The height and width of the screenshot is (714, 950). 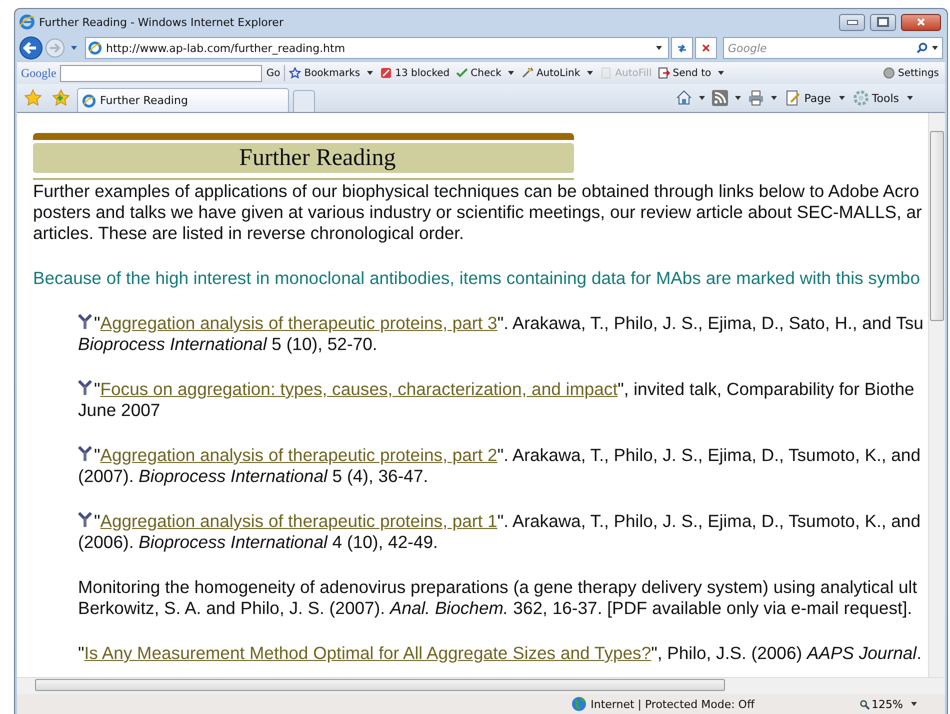 I want to click on search-box: Google, so click(x=833, y=48).